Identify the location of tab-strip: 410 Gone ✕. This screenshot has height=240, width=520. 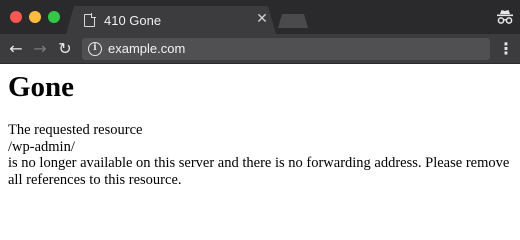
(260, 17).